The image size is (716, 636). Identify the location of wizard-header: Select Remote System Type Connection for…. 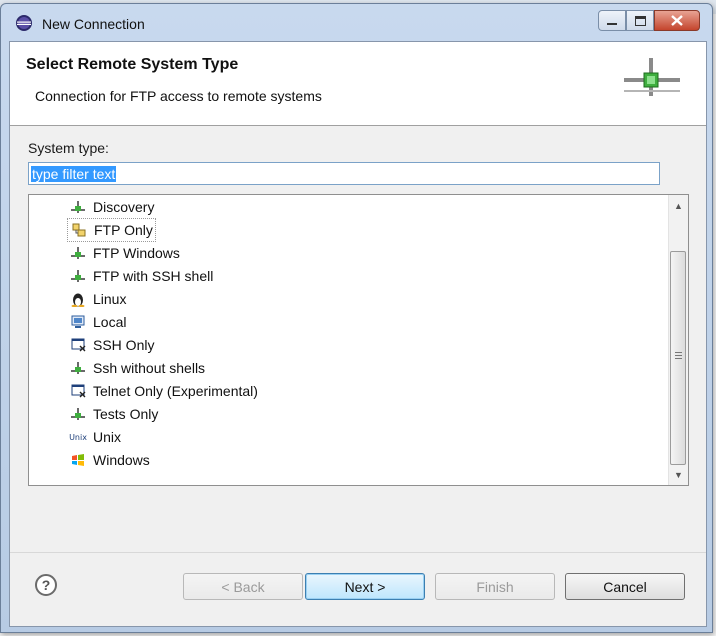
(358, 84).